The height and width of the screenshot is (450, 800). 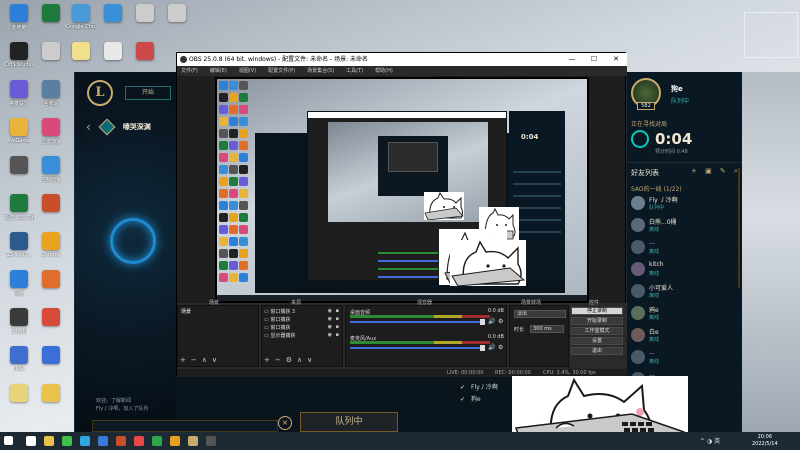 What do you see at coordinates (218, 71) in the screenshot?
I see `obs-menu-item: 编辑(E)` at bounding box center [218, 71].